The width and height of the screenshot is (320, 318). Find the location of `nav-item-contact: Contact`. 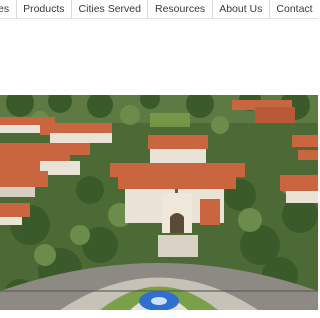

nav-item-contact: Contact is located at coordinates (294, 9).